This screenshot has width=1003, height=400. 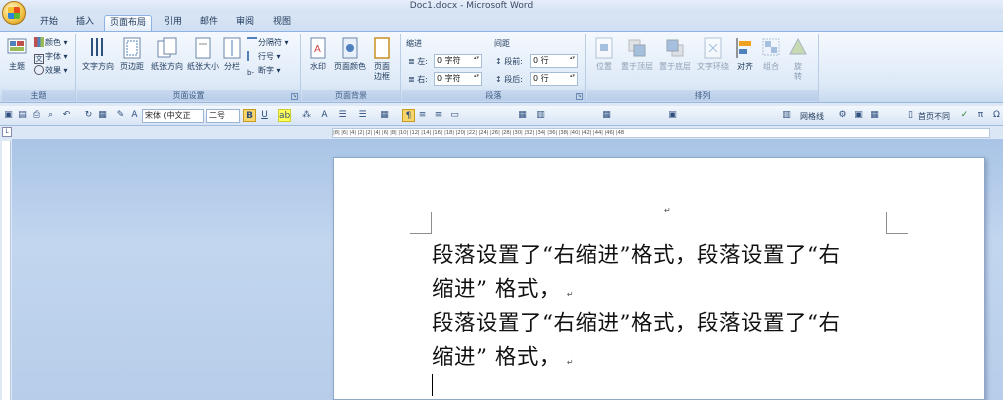 What do you see at coordinates (14, 13) in the screenshot?
I see `office-button` at bounding box center [14, 13].